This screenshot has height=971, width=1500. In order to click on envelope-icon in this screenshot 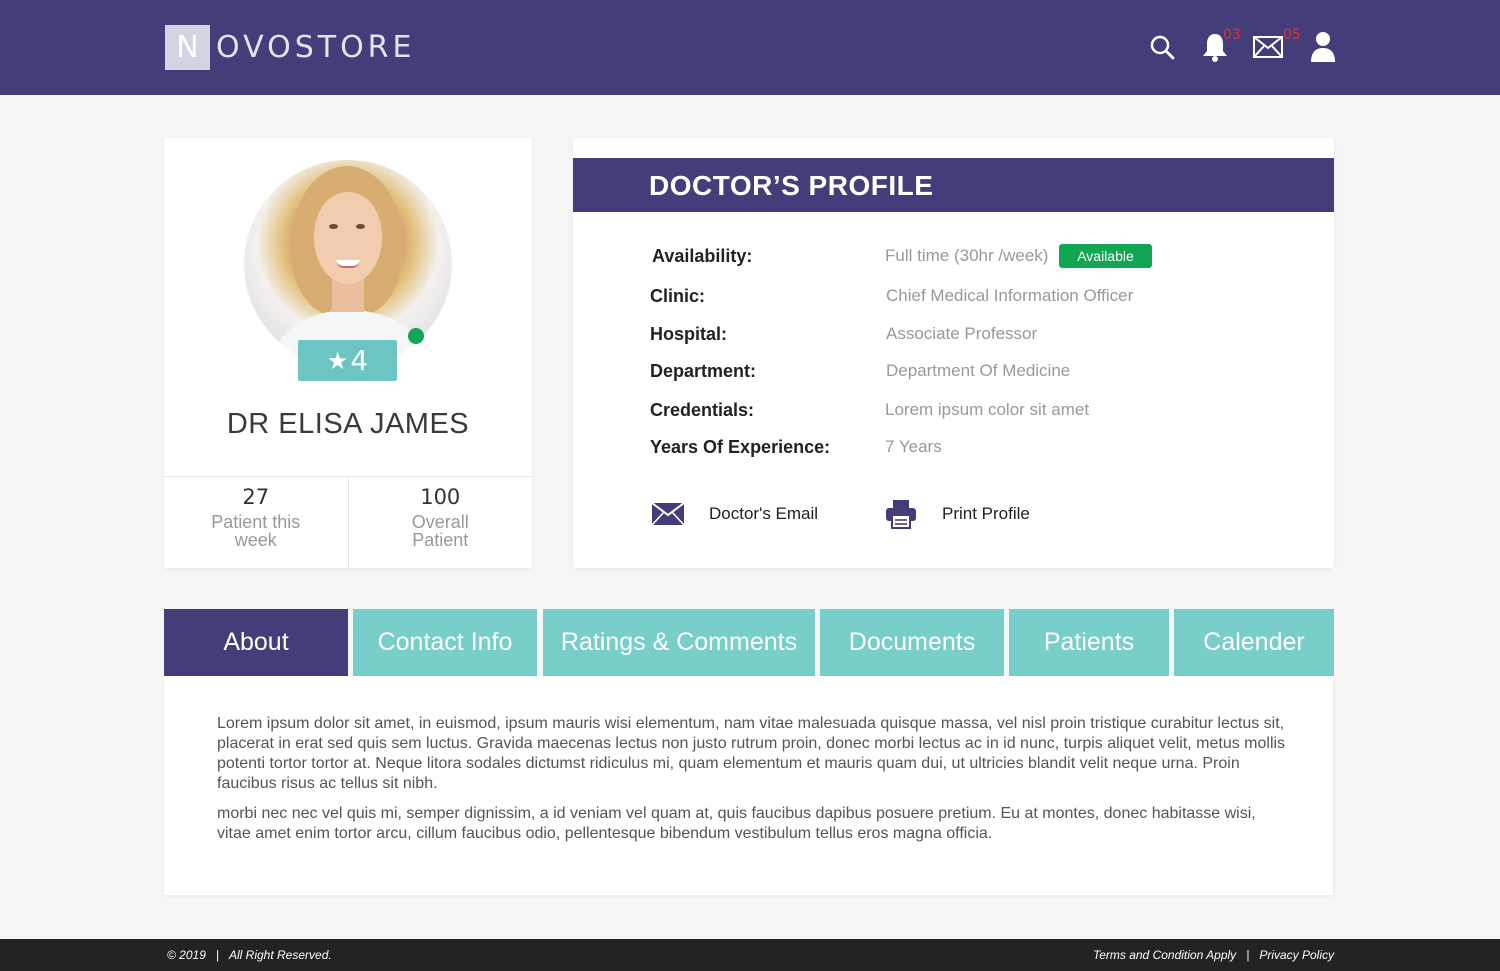, I will do `click(668, 514)`.